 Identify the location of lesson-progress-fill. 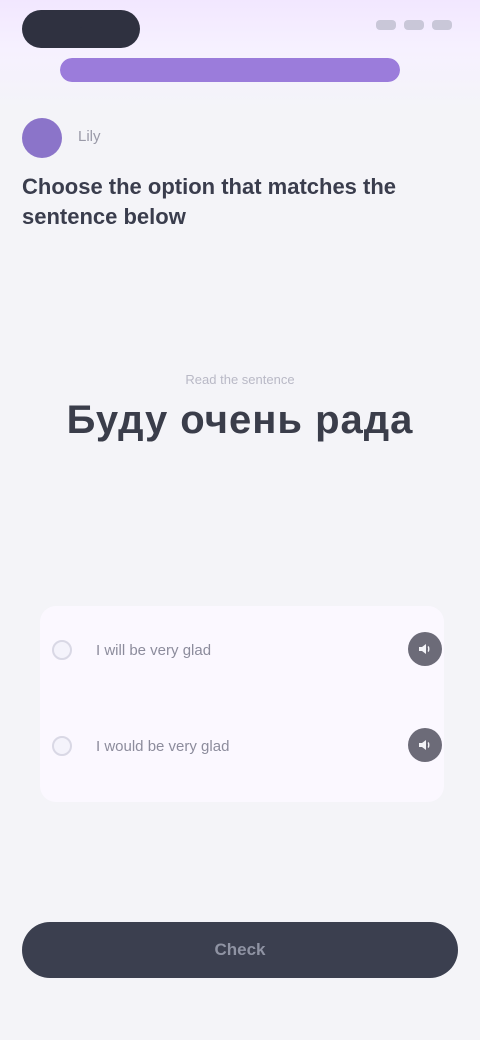
(230, 70).